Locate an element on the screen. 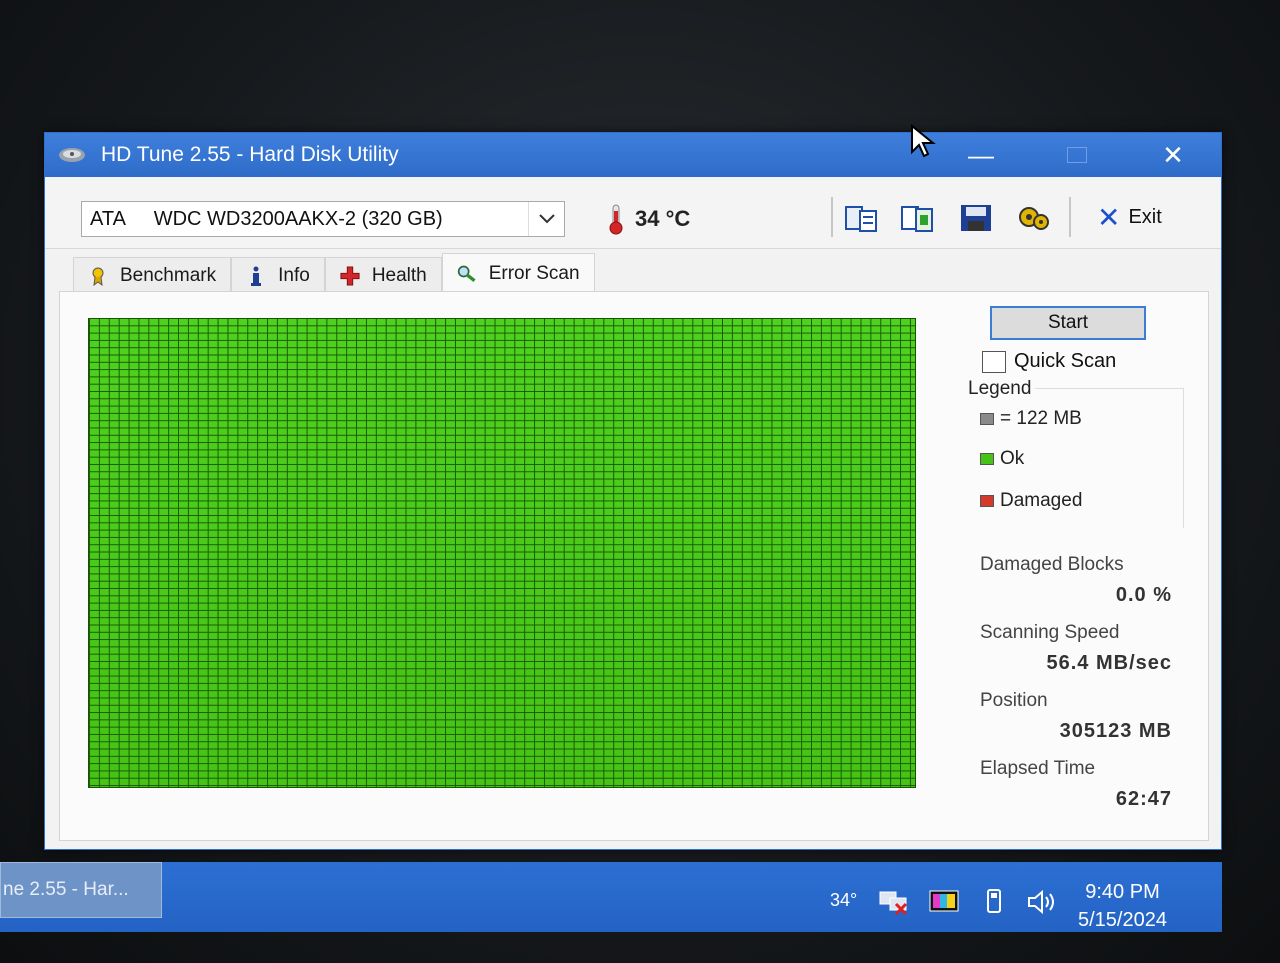 The image size is (1280, 963). clock-time: 9:40 PM is located at coordinates (1122, 892).